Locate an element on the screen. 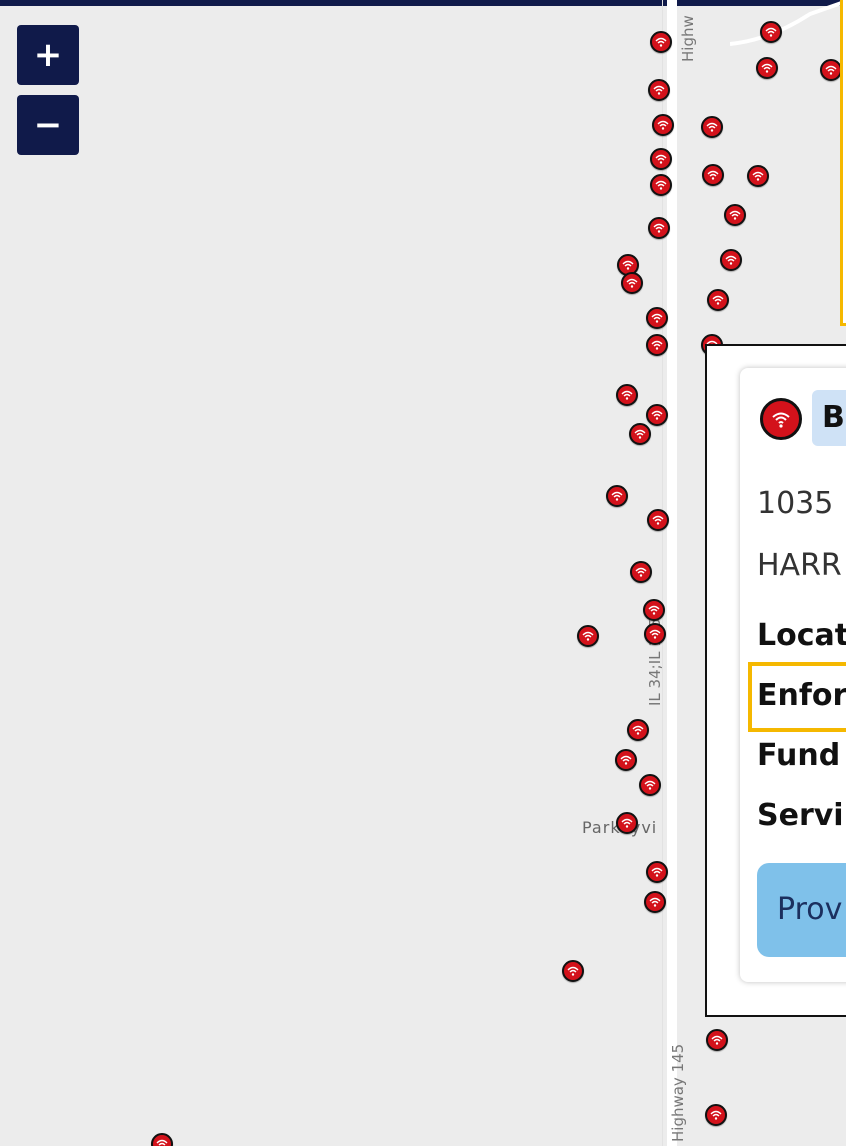 The height and width of the screenshot is (1146, 846). location-field-label: Locat is located at coordinates (801, 635).